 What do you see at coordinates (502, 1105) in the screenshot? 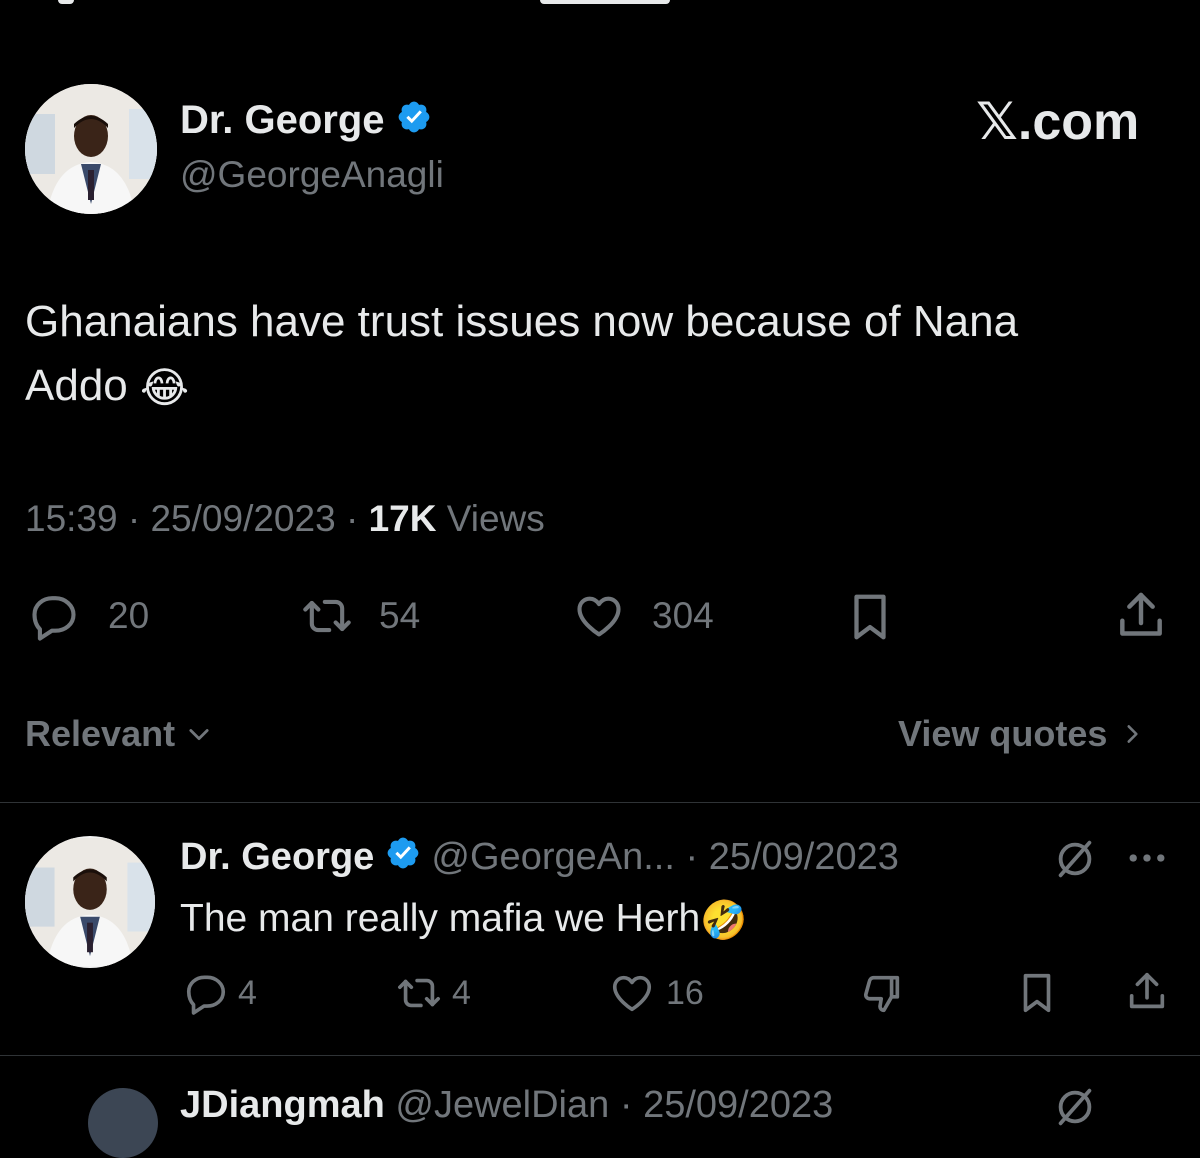
I see `next-reply-author-handle: @JewelDian` at bounding box center [502, 1105].